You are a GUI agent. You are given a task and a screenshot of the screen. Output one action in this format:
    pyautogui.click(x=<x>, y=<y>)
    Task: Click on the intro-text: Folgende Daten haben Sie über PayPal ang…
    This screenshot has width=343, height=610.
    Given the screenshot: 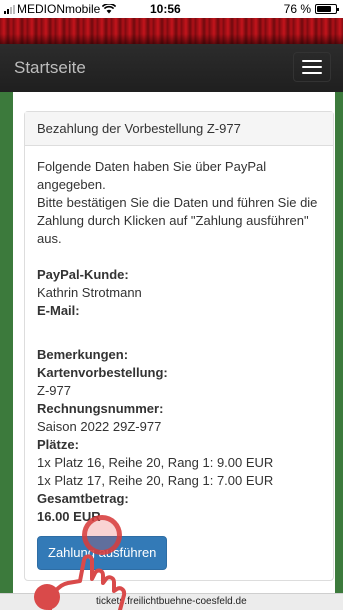 What is the action you would take?
    pyautogui.click(x=179, y=203)
    